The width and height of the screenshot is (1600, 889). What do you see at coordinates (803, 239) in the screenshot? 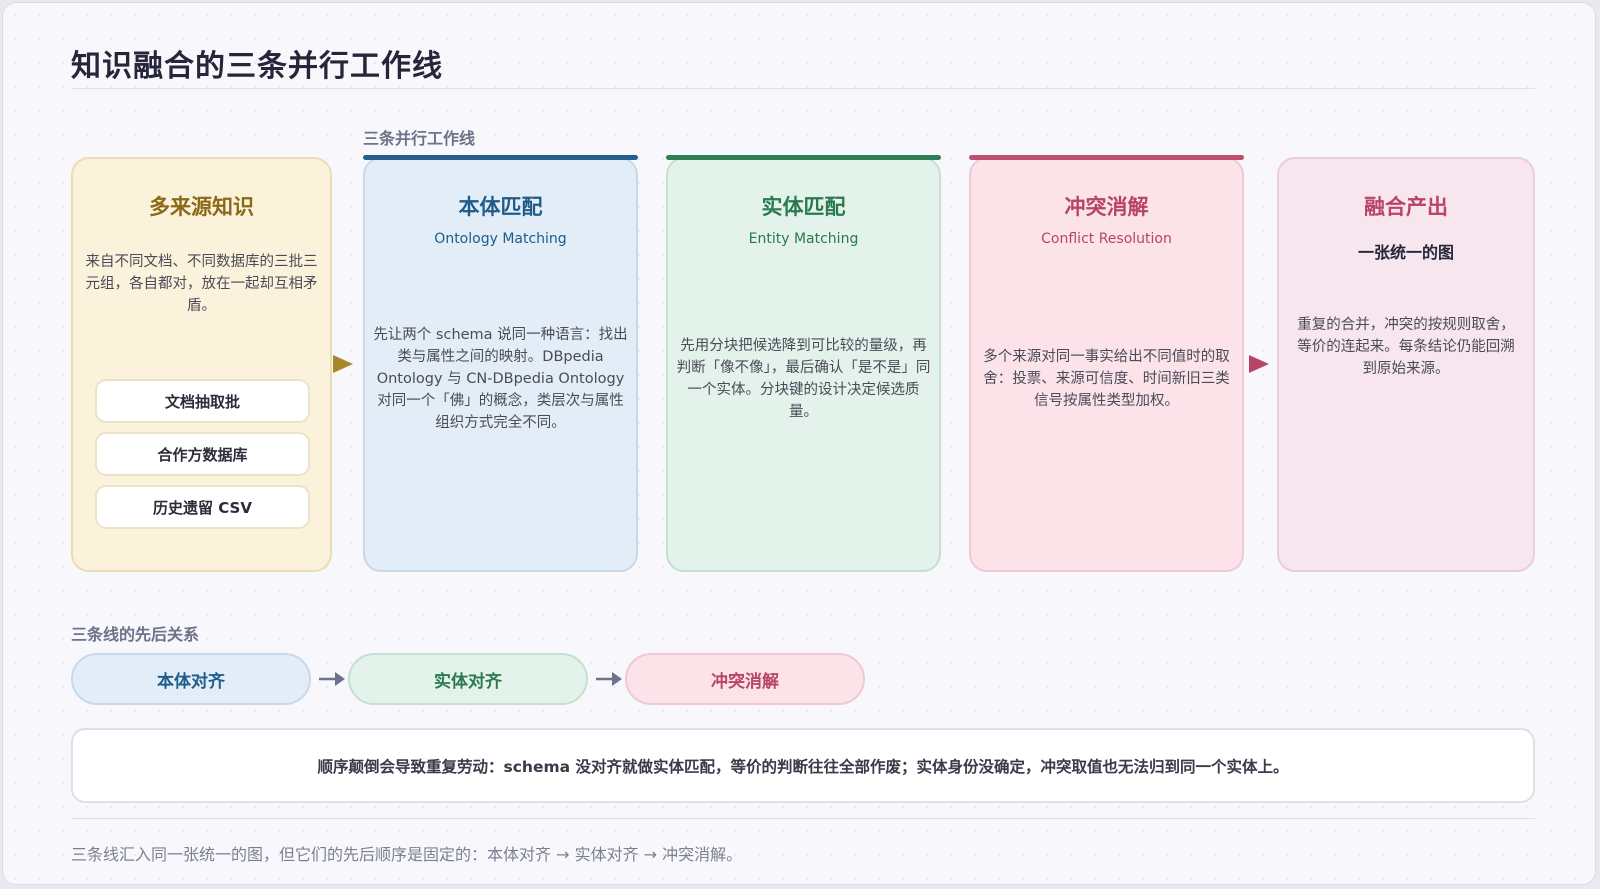
I see `entity-subtitle: Entity Matching` at bounding box center [803, 239].